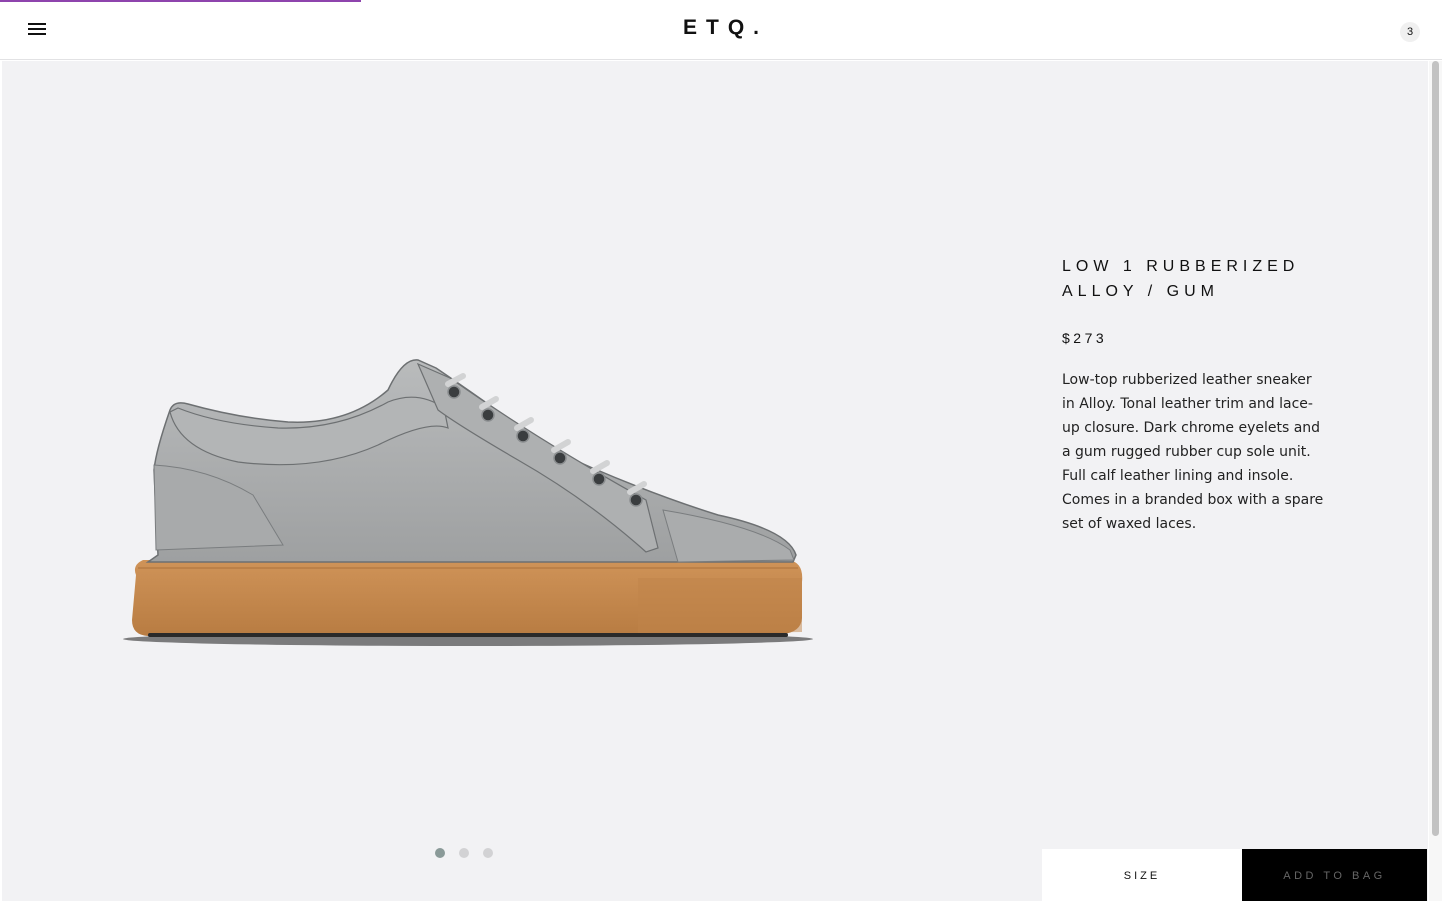 The image size is (1442, 903). I want to click on page-load-progress, so click(721, 1).